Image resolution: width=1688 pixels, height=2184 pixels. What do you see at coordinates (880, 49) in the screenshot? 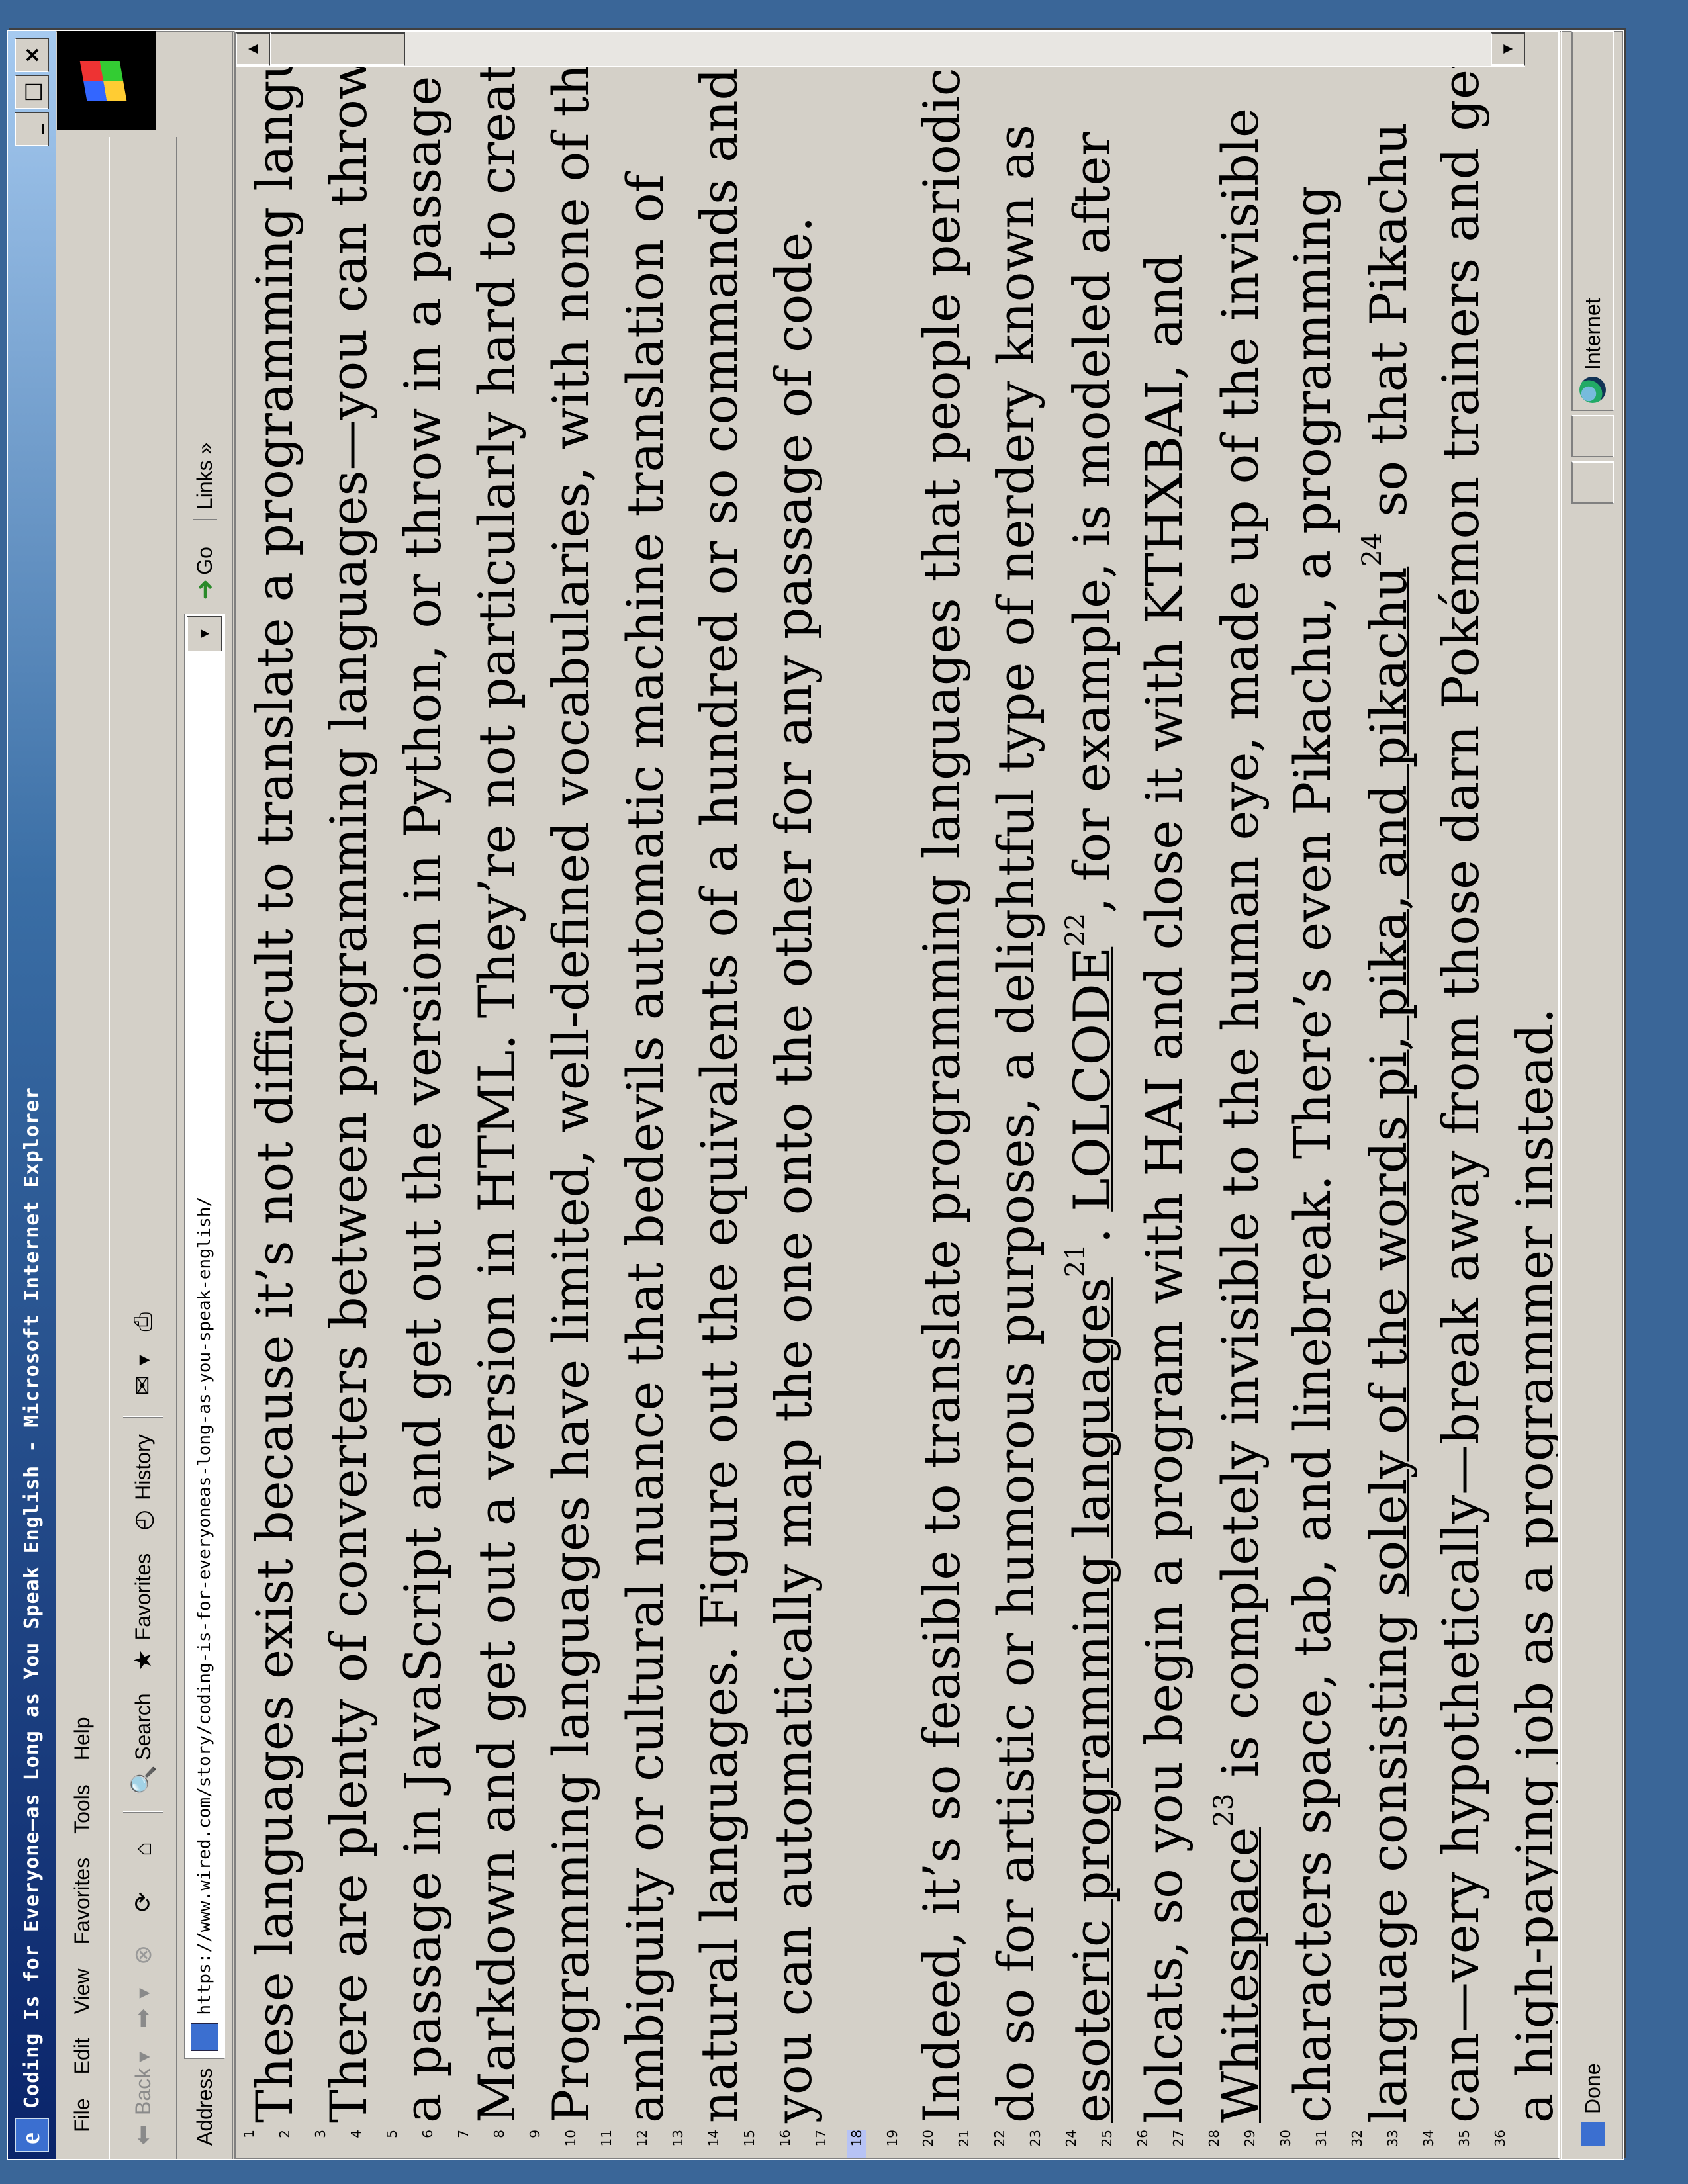
I see `vertical-scrollbar: ▲ ▼` at bounding box center [880, 49].